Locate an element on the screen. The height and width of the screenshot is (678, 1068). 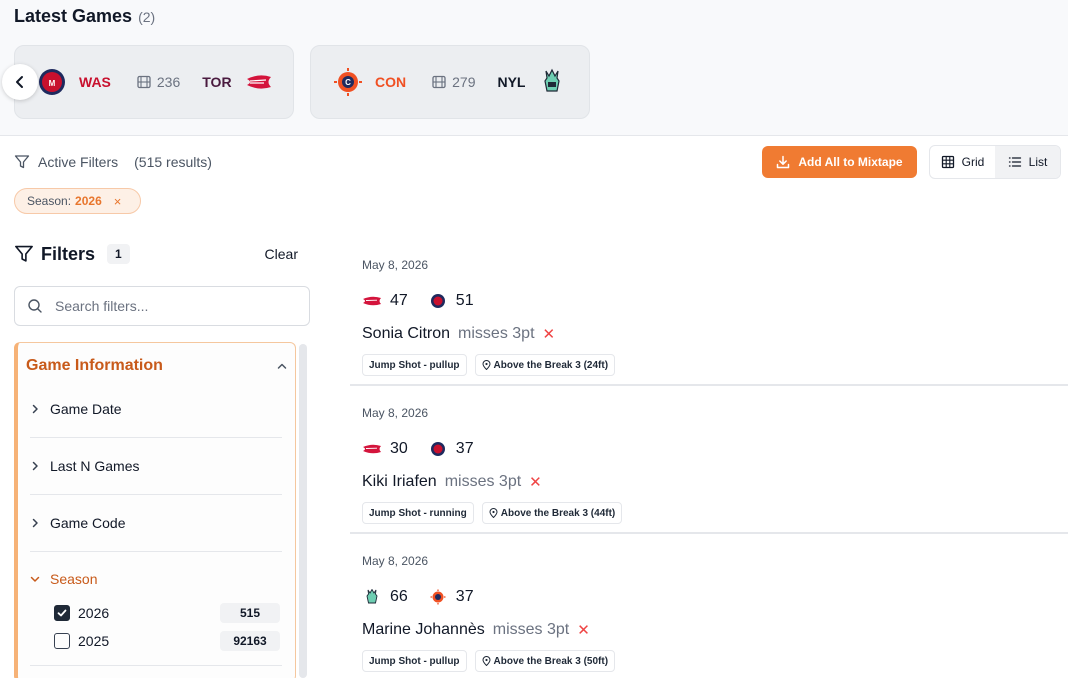
check-icon is located at coordinates (62, 613).